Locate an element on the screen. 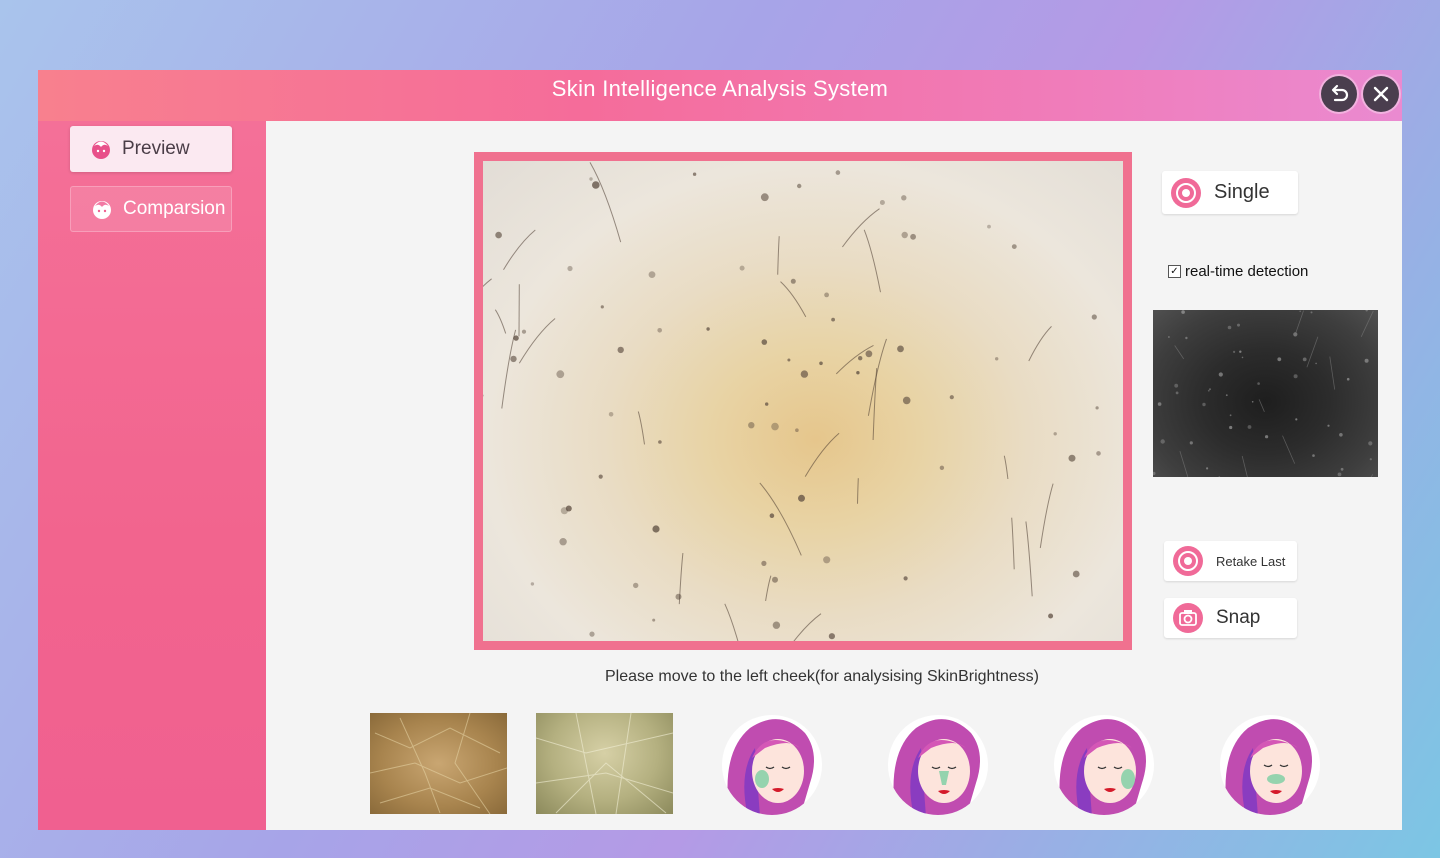 This screenshot has height=858, width=1440. title-bar: Skin Intelligence Analysis System is located at coordinates (720, 95).